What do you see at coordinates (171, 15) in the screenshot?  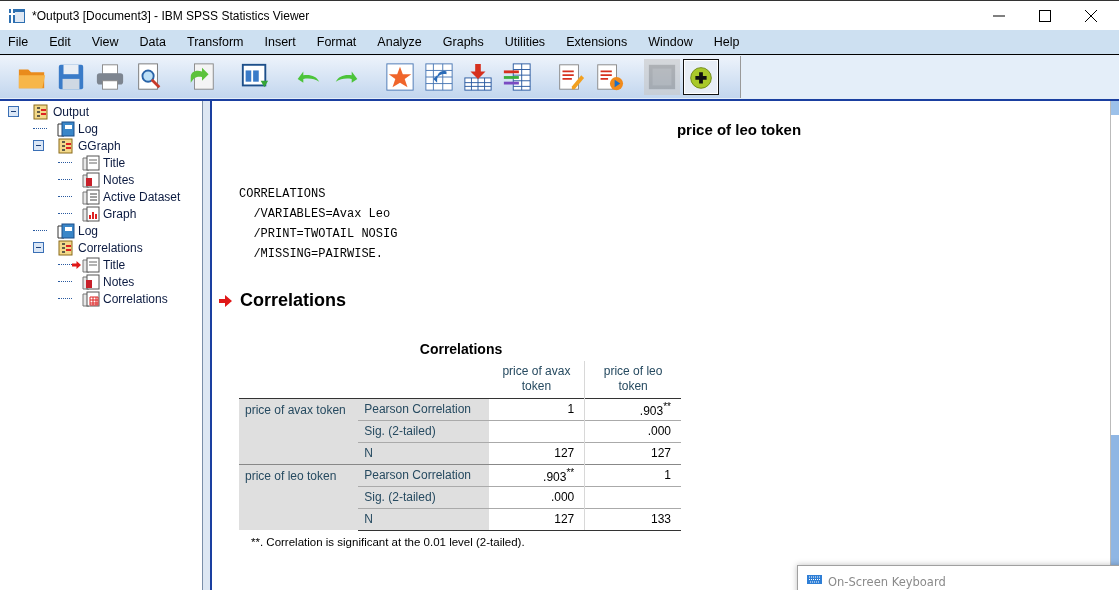 I see `window-title: *Output3 [Document3] - IBM SPSS Statistics Viewer` at bounding box center [171, 15].